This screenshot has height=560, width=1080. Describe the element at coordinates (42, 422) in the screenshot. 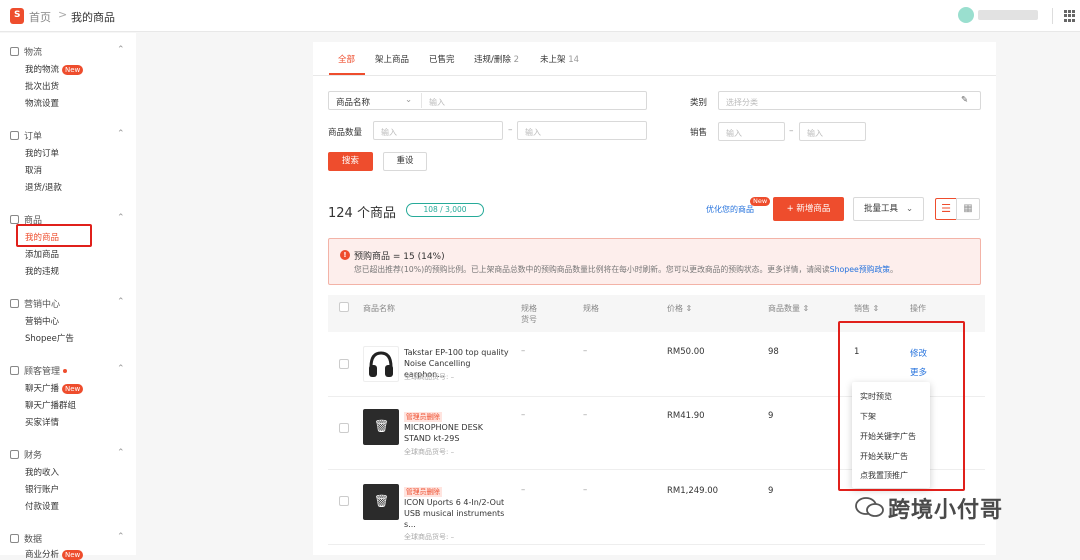

I see `sidebar-item-buyer-details: 买家详情` at that location.